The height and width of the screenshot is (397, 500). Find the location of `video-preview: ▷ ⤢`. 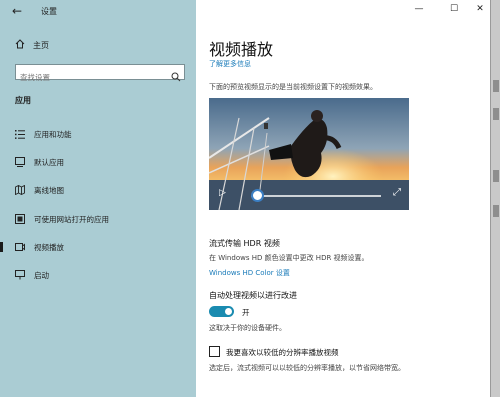

video-preview: ▷ ⤢ is located at coordinates (309, 154).